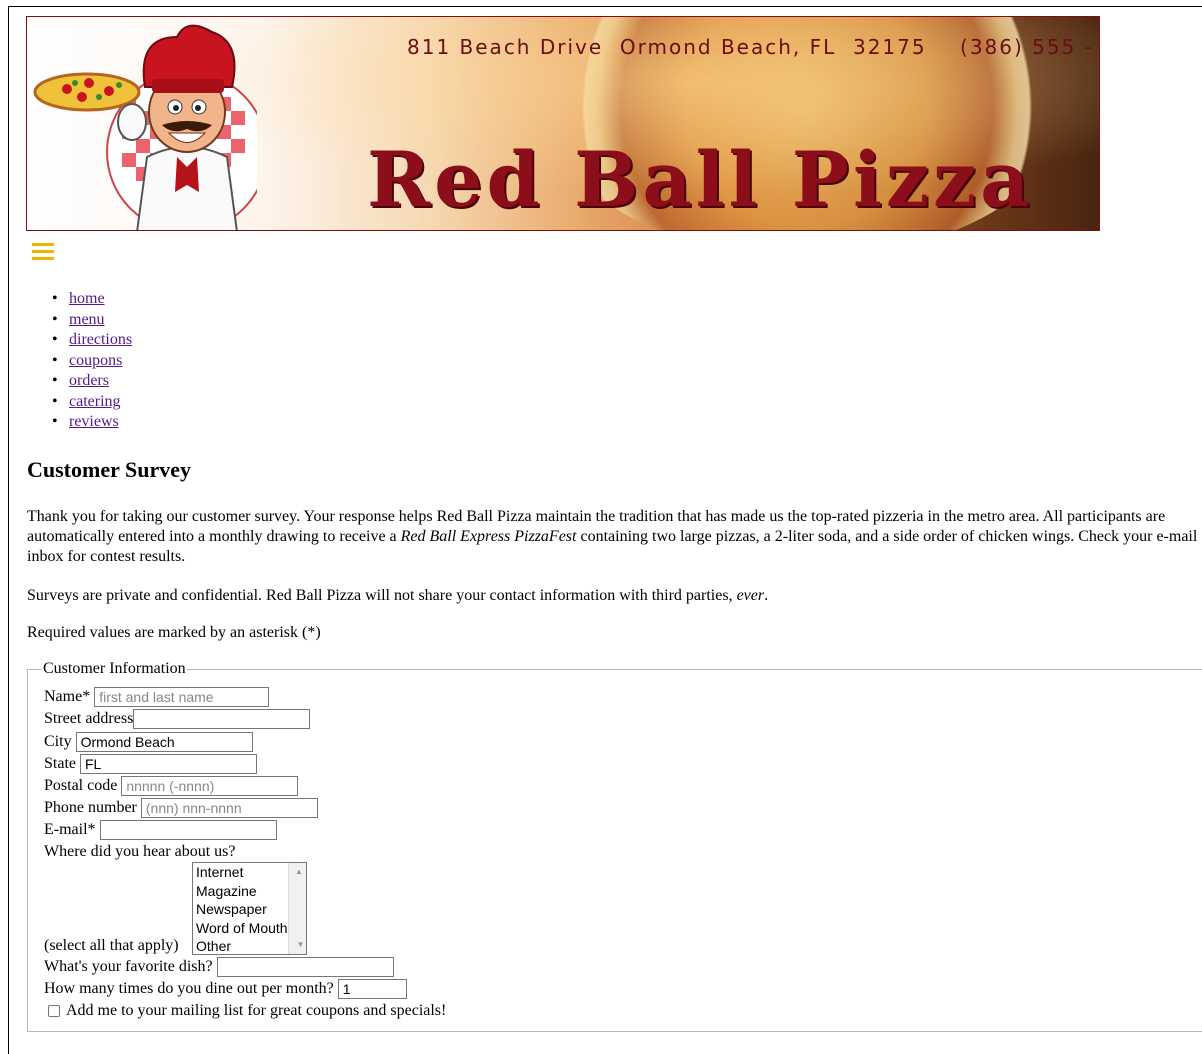 The width and height of the screenshot is (1202, 1054). I want to click on fieldset-legend: Customer Information, so click(114, 668).